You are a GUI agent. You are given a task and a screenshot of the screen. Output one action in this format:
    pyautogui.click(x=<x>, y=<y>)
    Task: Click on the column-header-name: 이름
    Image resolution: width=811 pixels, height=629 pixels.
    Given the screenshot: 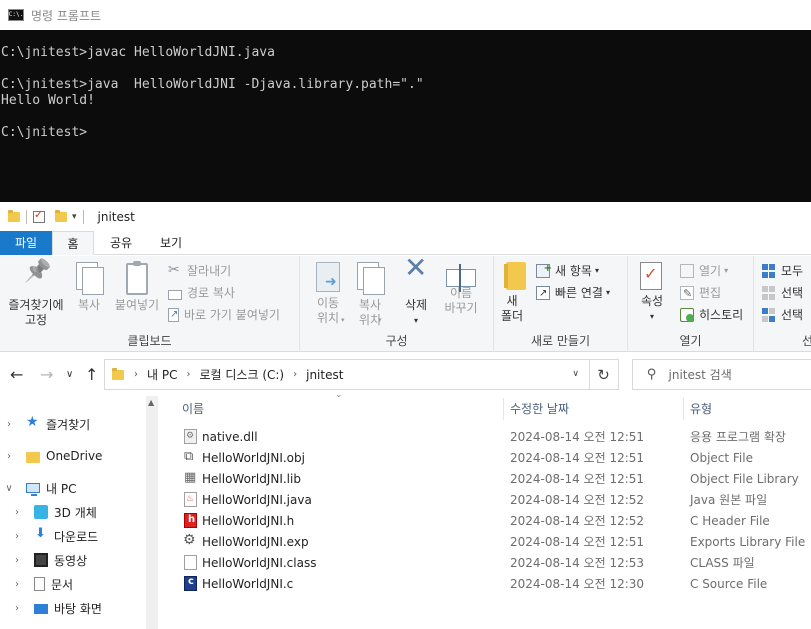 What is the action you would take?
    pyautogui.click(x=339, y=409)
    